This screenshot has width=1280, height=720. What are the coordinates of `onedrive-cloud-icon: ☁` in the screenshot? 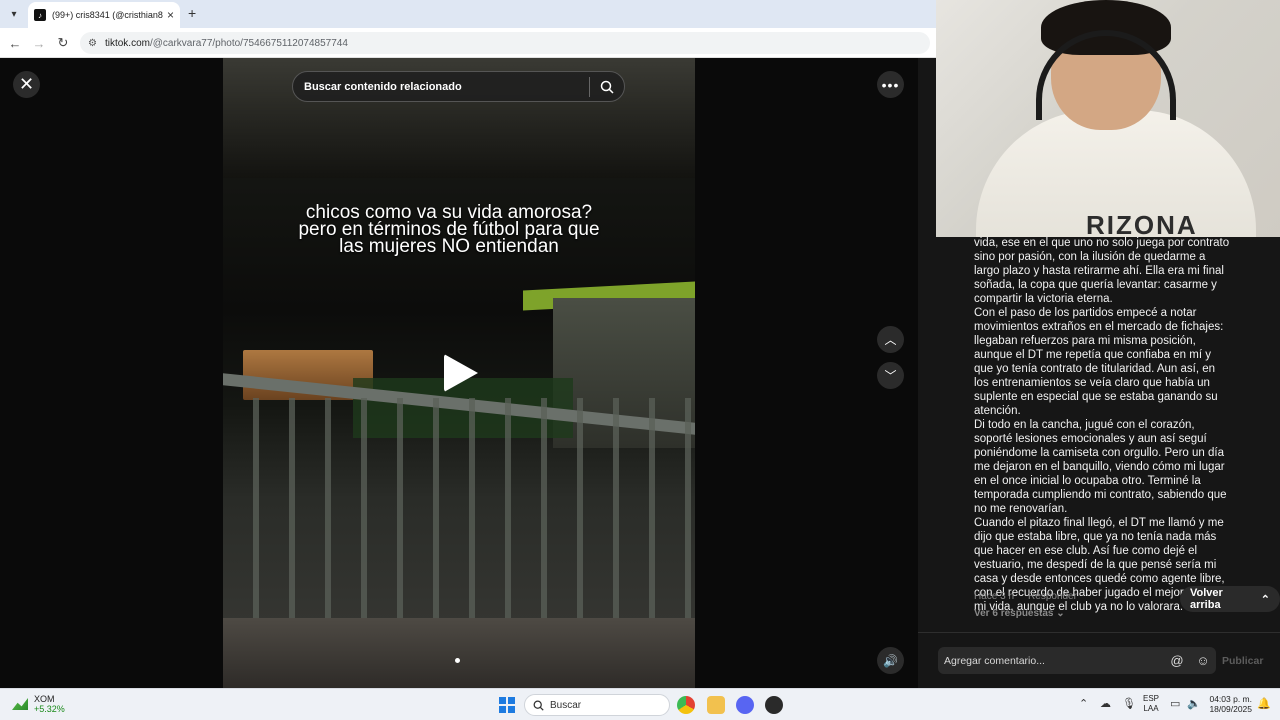 It's located at (1105, 703).